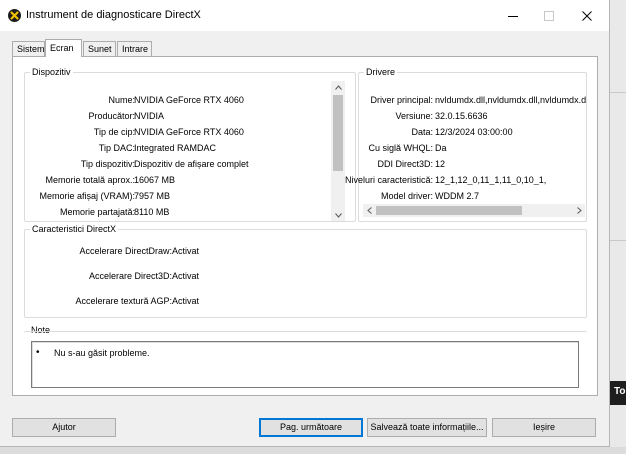  I want to click on tab-intrare: Intrare, so click(134, 48).